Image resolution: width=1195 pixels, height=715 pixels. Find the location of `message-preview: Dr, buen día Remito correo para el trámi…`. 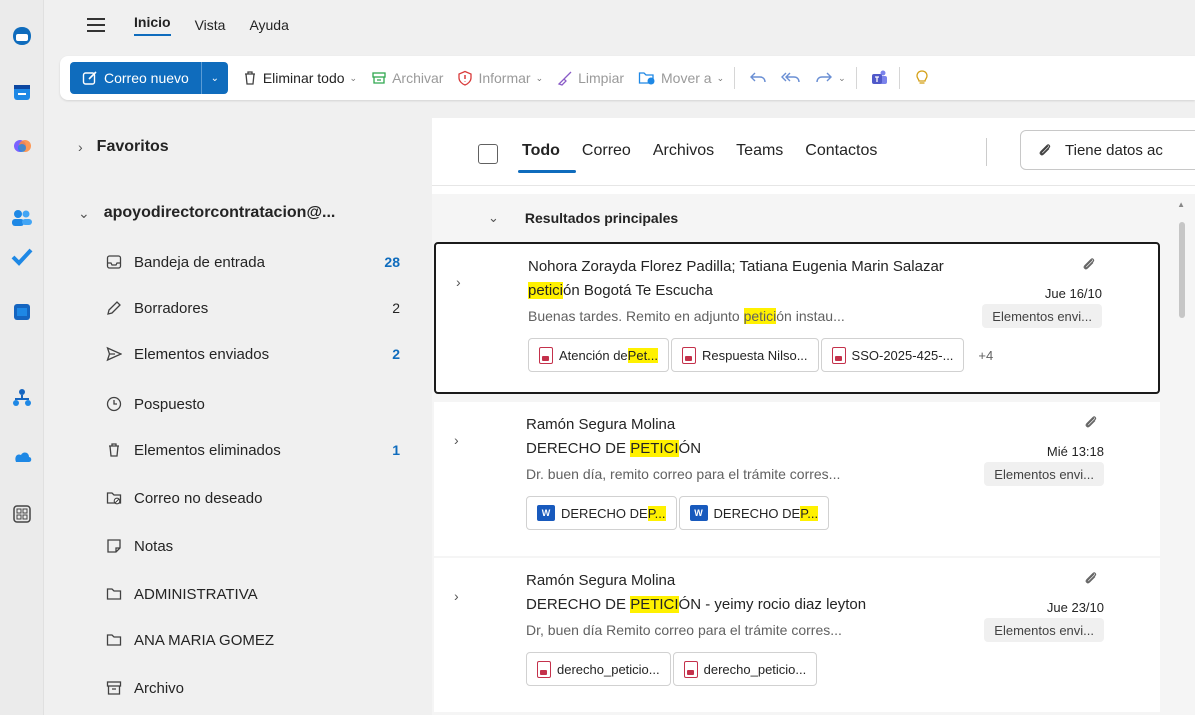

message-preview: Dr, buen día Remito correo para el trámi… is located at coordinates (684, 630).